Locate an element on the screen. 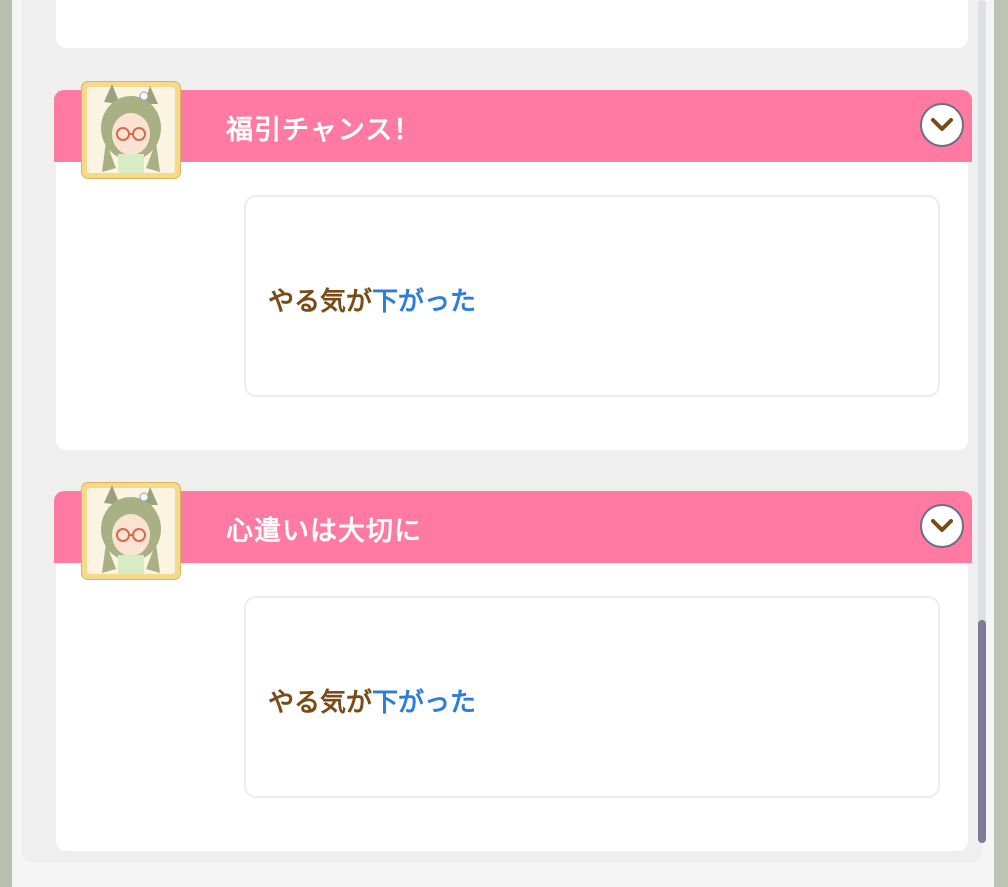  event-title: 福引チャンス！ is located at coordinates (324, 130).